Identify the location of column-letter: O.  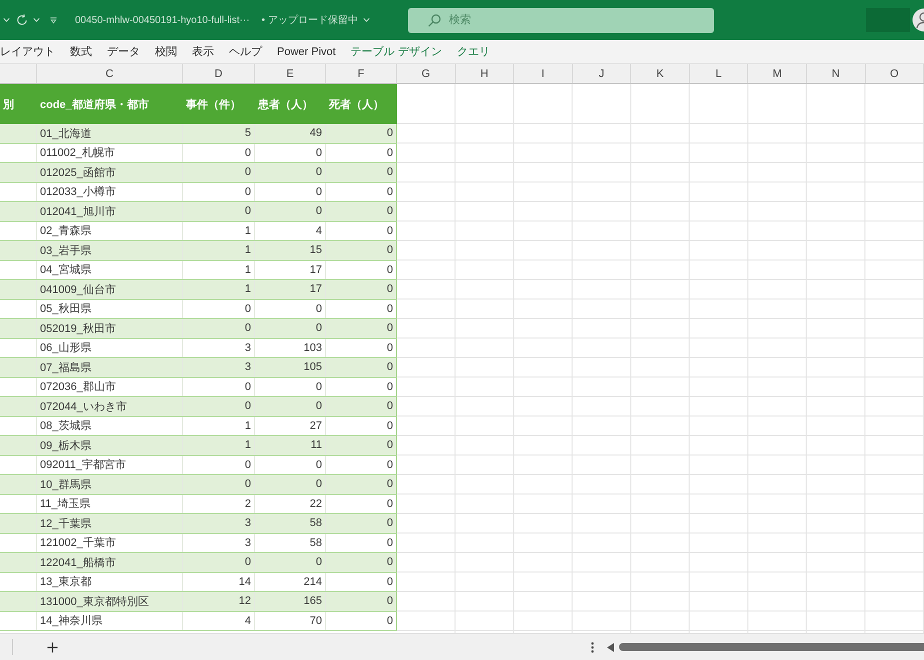
(895, 73).